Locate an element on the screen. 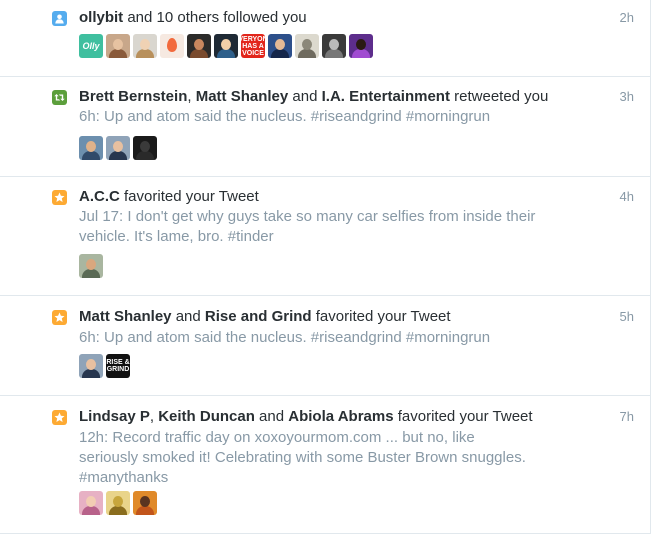 The height and width of the screenshot is (534, 651). person-follow-icon is located at coordinates (59, 18).